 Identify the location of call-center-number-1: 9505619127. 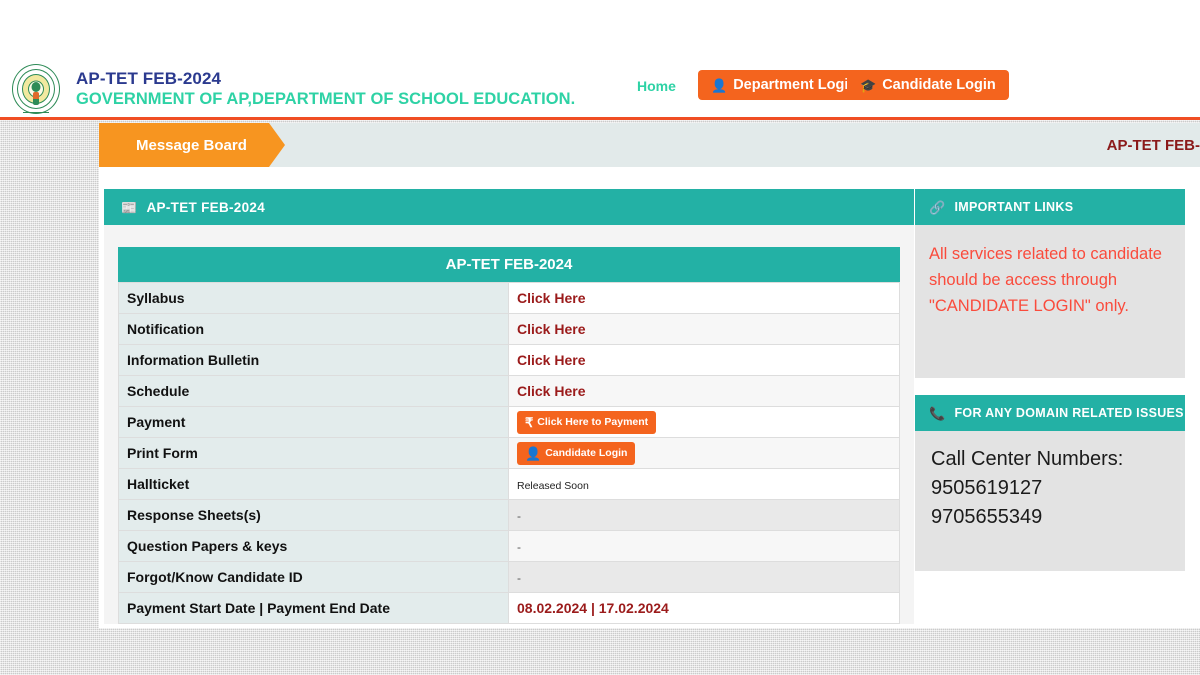
(987, 488).